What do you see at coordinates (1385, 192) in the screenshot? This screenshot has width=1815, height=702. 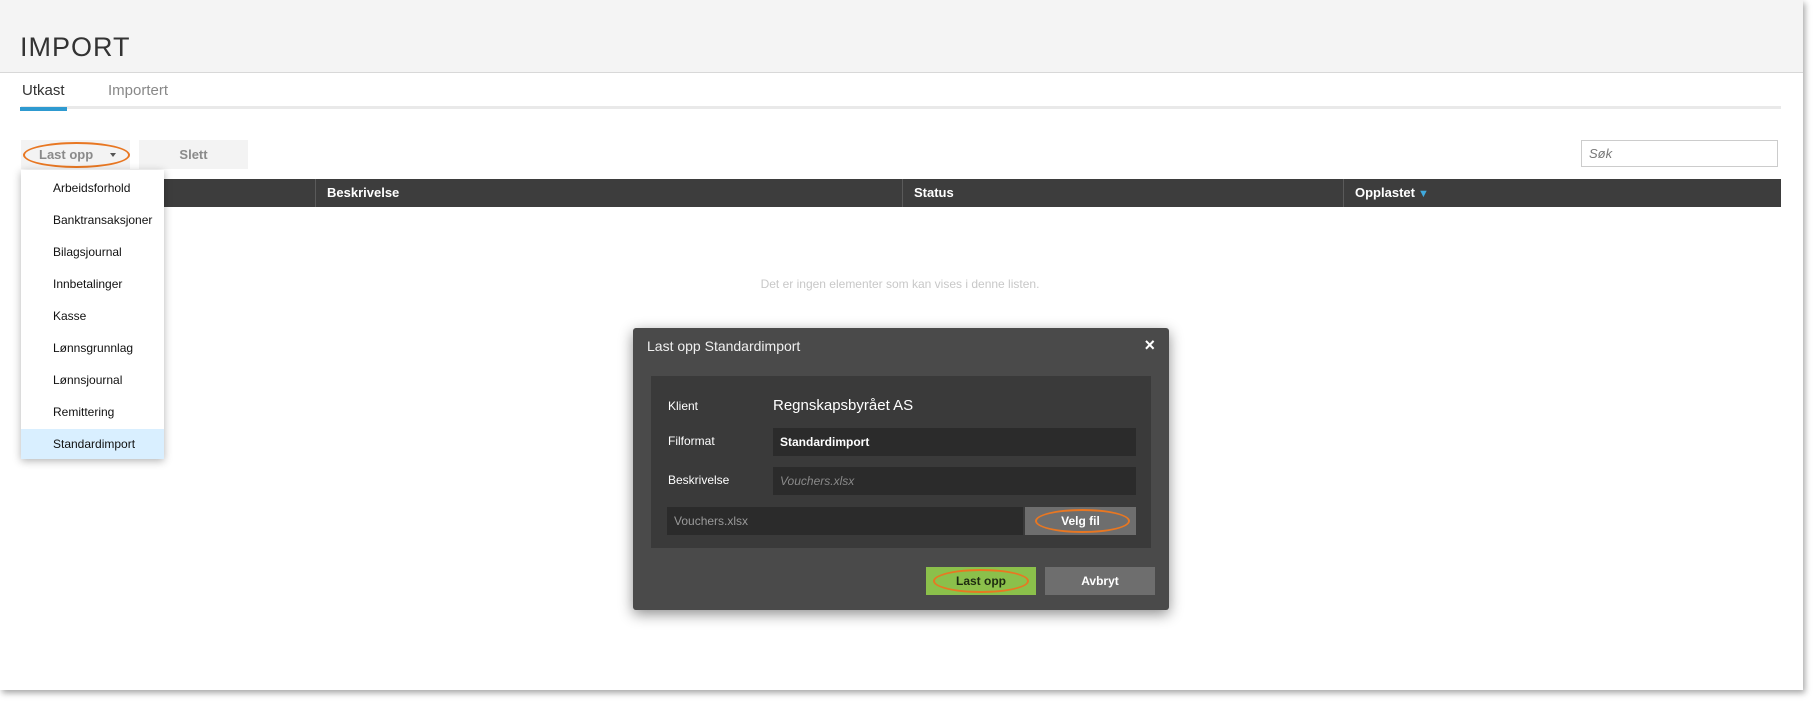 I see `column-label: Opplastet` at bounding box center [1385, 192].